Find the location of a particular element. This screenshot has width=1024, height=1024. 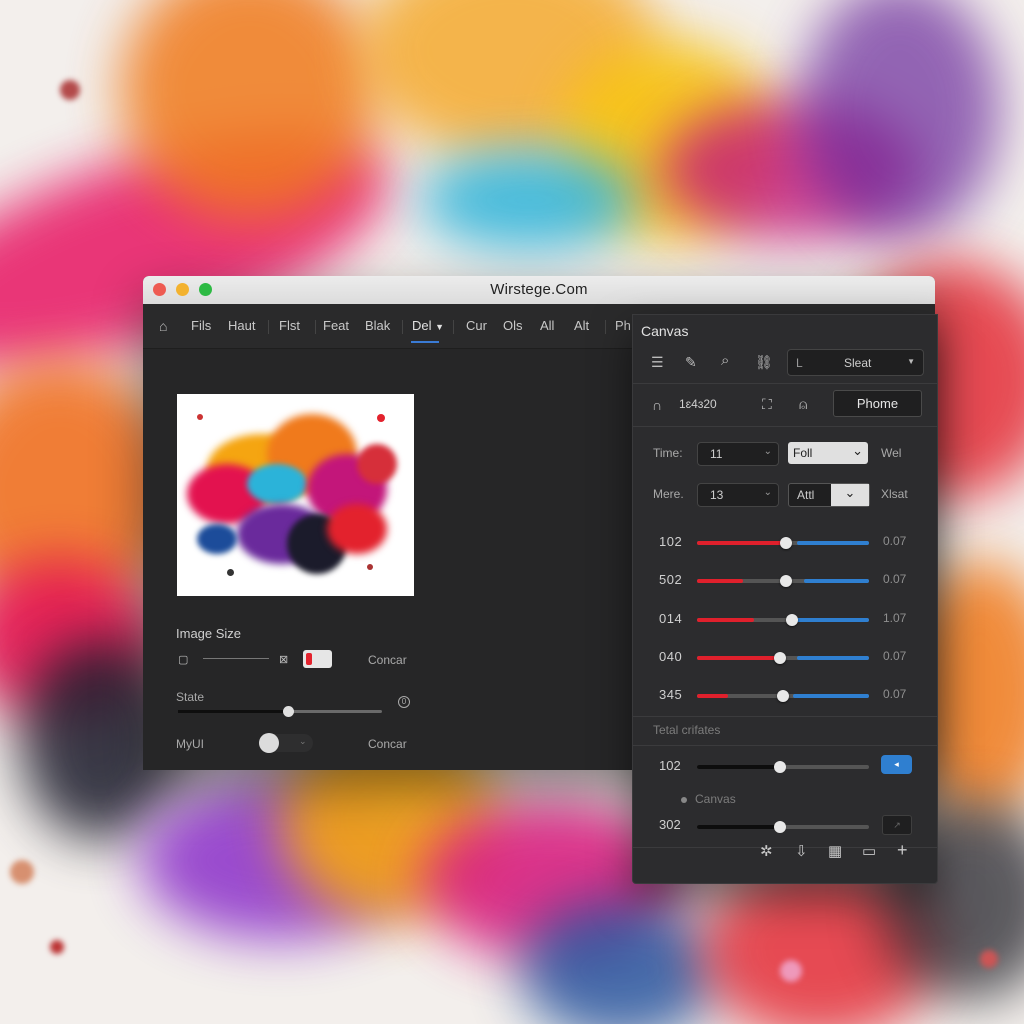

layers-icon: ☰ is located at coordinates (657, 362).